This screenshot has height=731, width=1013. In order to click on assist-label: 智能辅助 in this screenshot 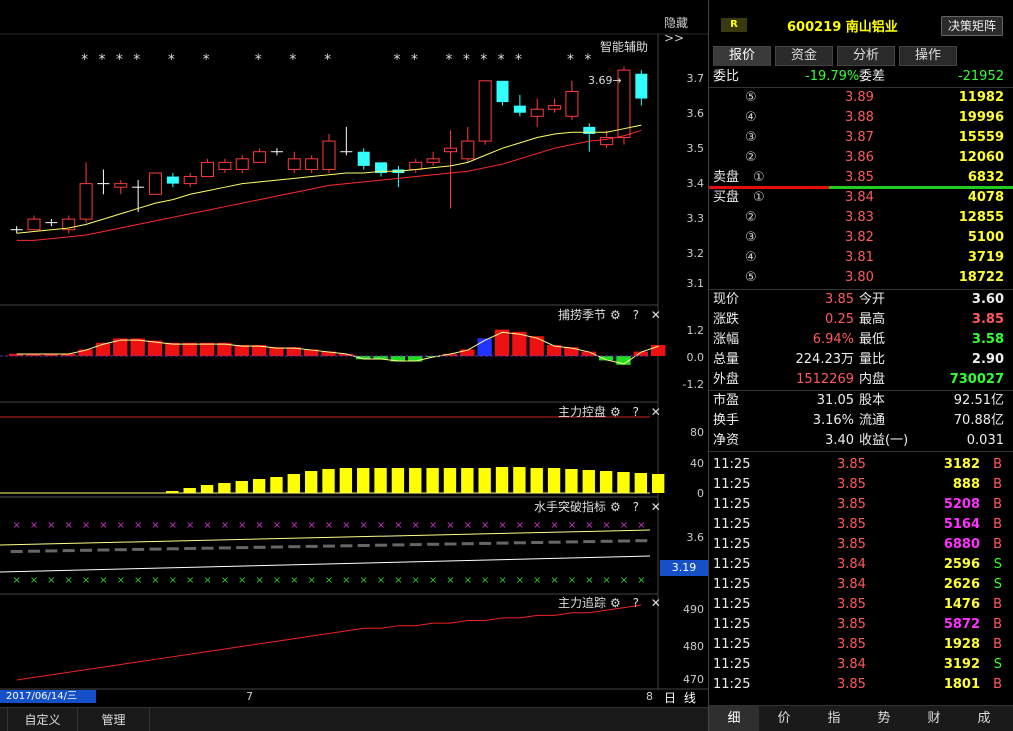, I will do `click(624, 46)`.